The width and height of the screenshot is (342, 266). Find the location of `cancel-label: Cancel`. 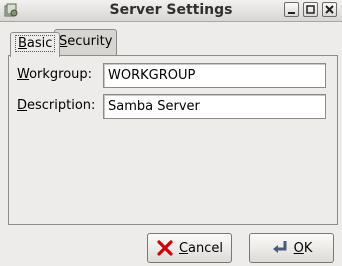

cancel-label: Cancel is located at coordinates (201, 248).